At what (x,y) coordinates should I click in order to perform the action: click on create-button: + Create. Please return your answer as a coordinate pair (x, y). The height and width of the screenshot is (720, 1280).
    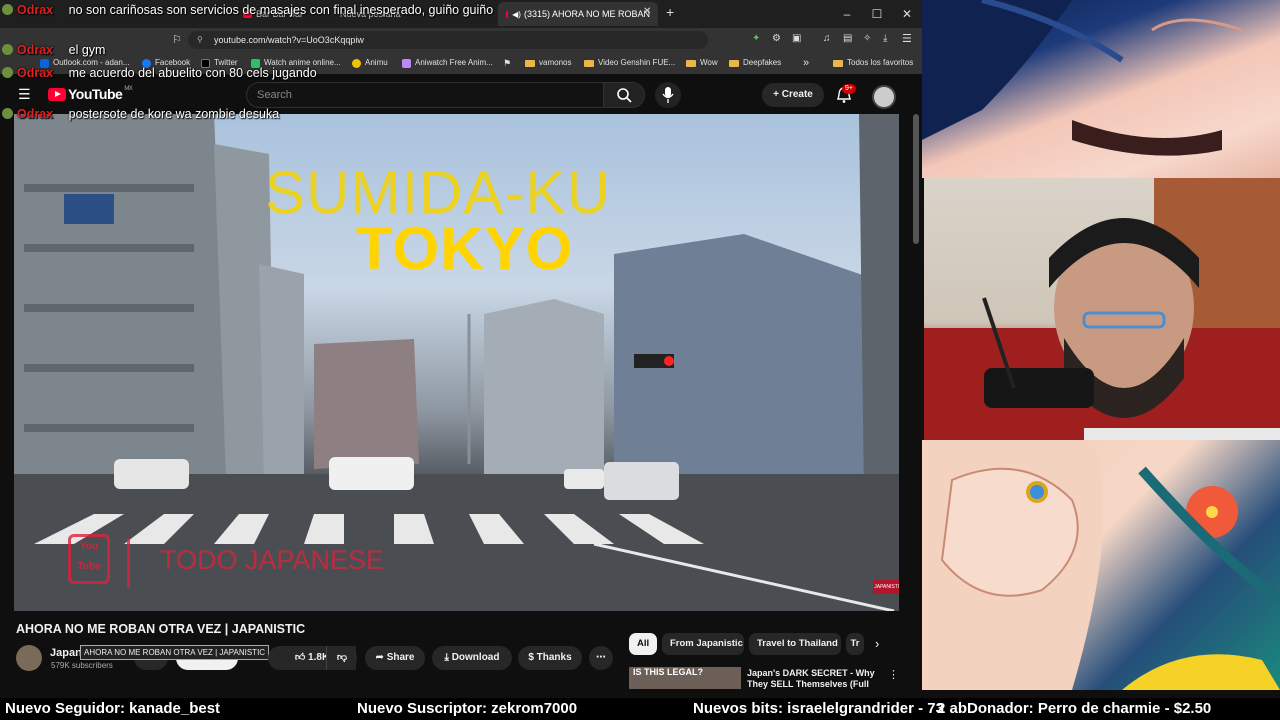
    Looking at the image, I should click on (793, 95).